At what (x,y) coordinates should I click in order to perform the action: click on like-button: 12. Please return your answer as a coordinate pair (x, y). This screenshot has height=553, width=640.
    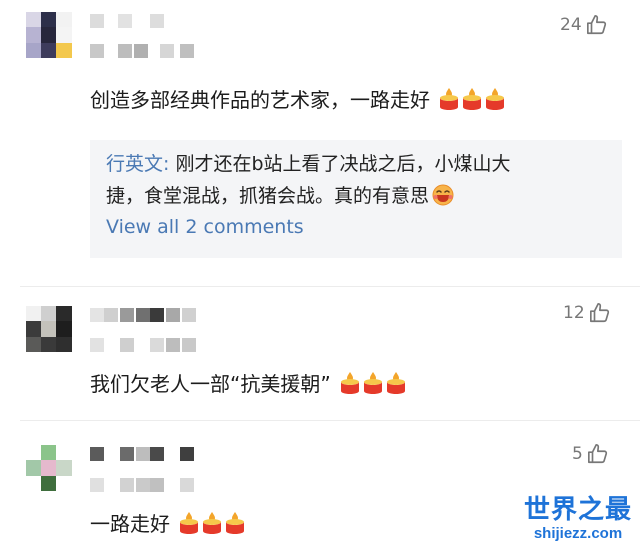
    Looking at the image, I should click on (587, 313).